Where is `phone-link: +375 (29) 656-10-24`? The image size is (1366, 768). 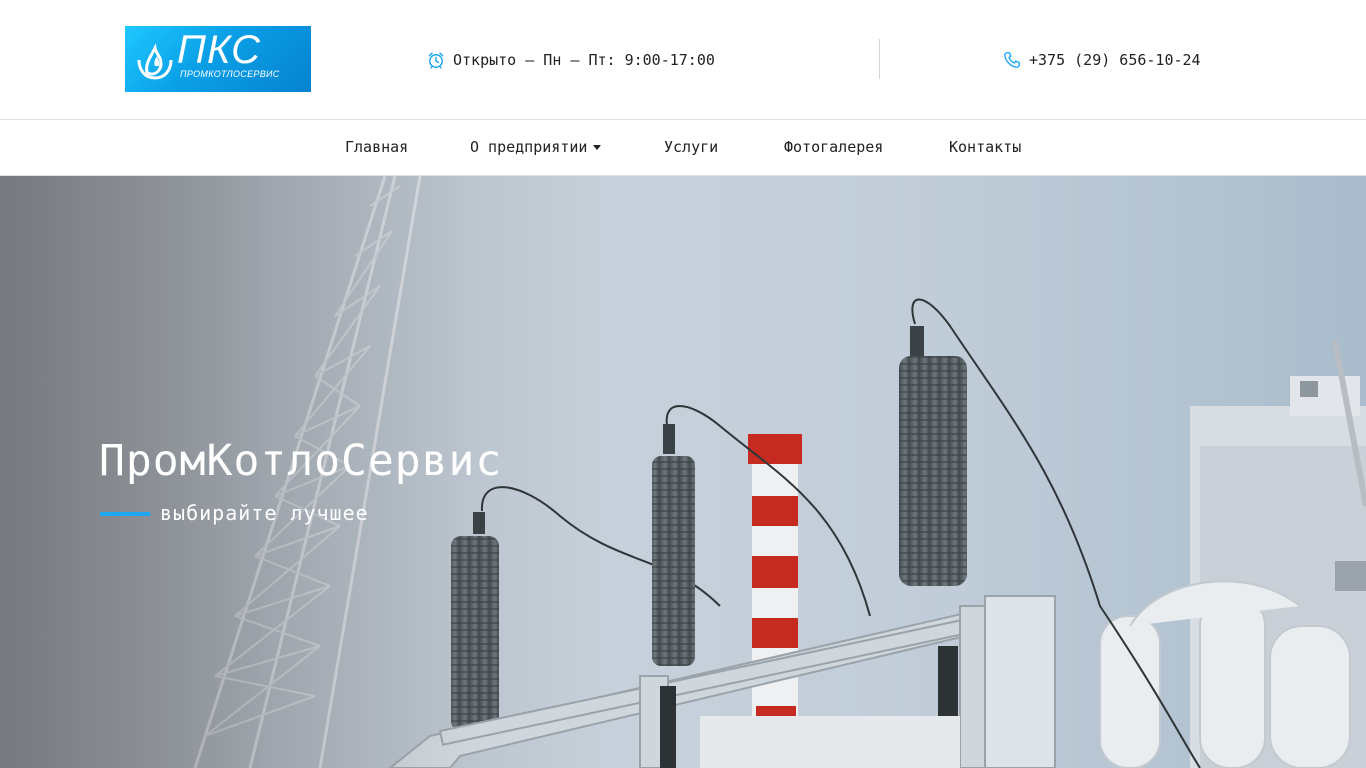 phone-link: +375 (29) 656-10-24 is located at coordinates (1102, 60).